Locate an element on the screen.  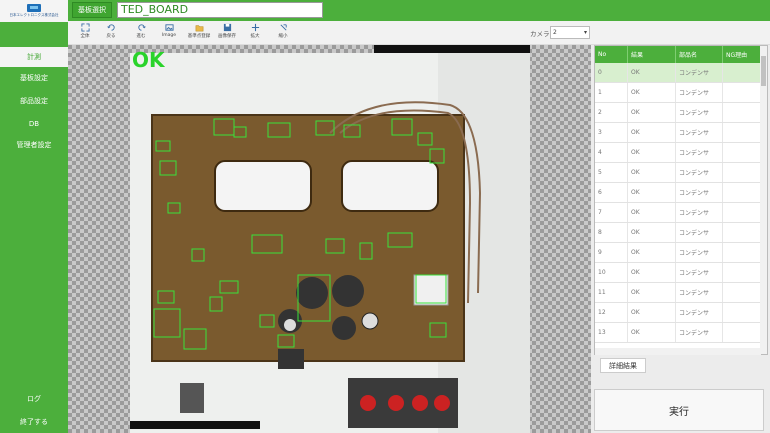
exit-button: 終了する is located at coordinates (34, 422).